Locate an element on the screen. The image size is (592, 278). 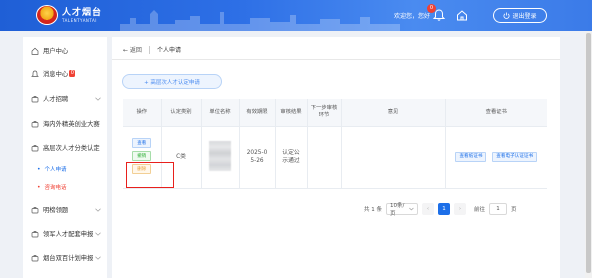
sidebar-item-public-topics: 明榜领题 is located at coordinates (65, 209).